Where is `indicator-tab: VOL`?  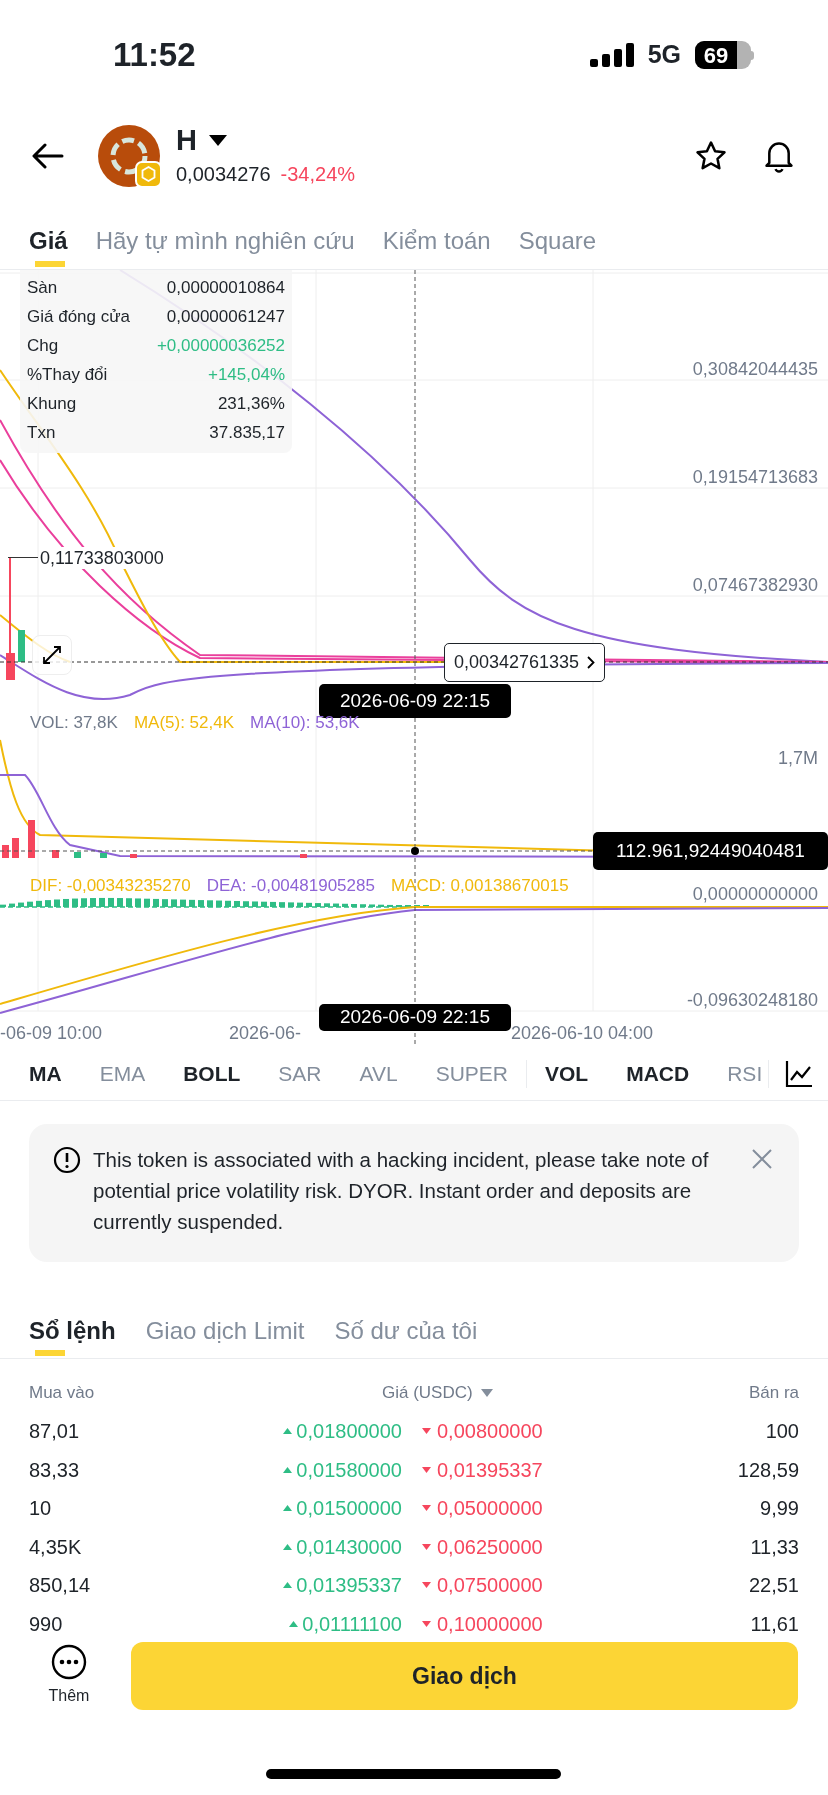 indicator-tab: VOL is located at coordinates (567, 1073).